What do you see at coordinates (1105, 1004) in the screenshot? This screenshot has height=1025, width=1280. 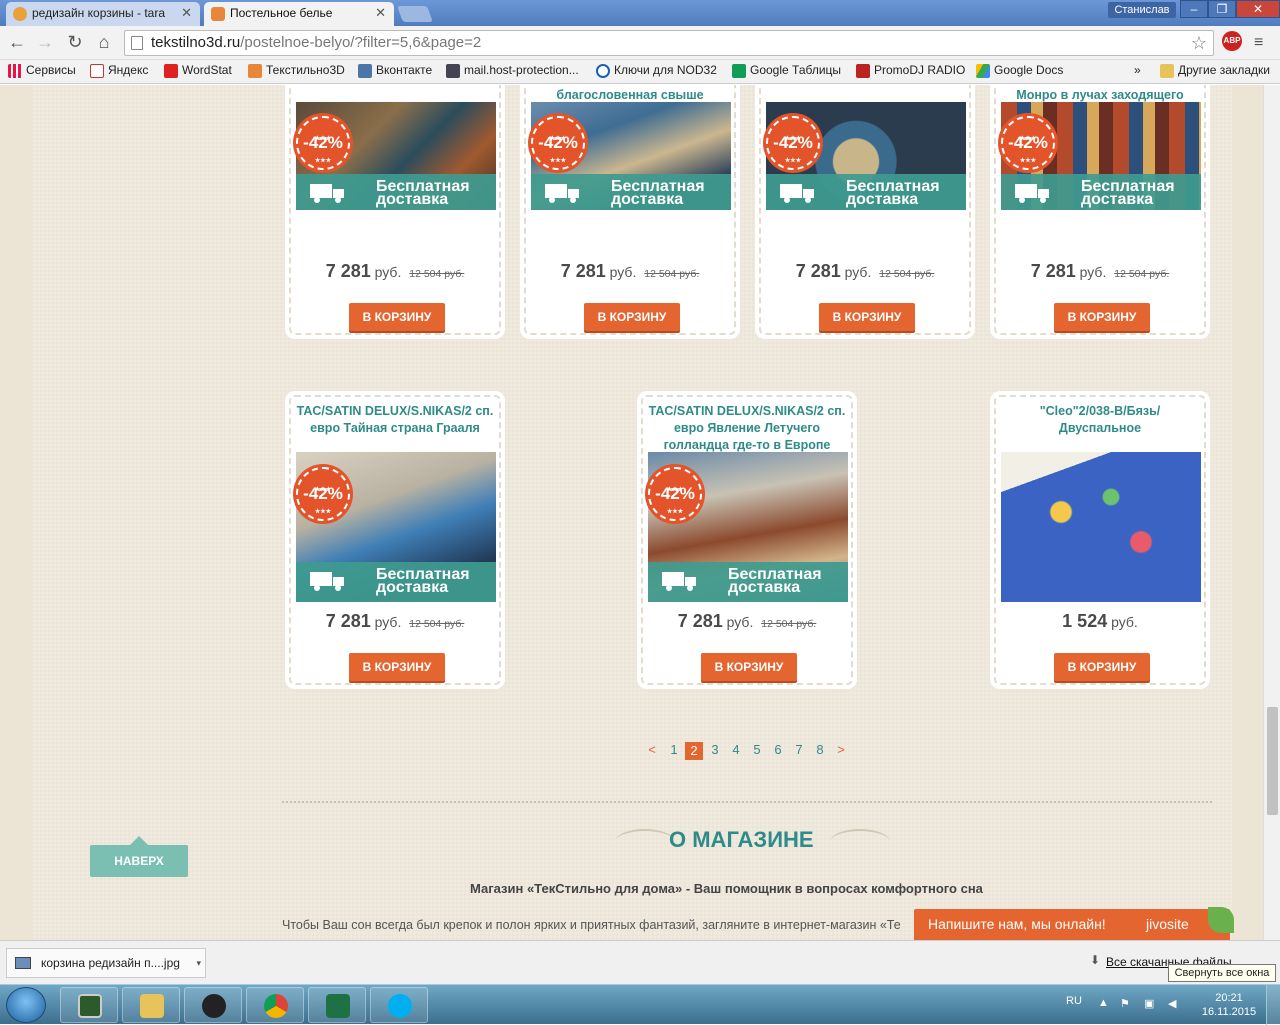 I see `tray-arrow-icon: ▲` at bounding box center [1105, 1004].